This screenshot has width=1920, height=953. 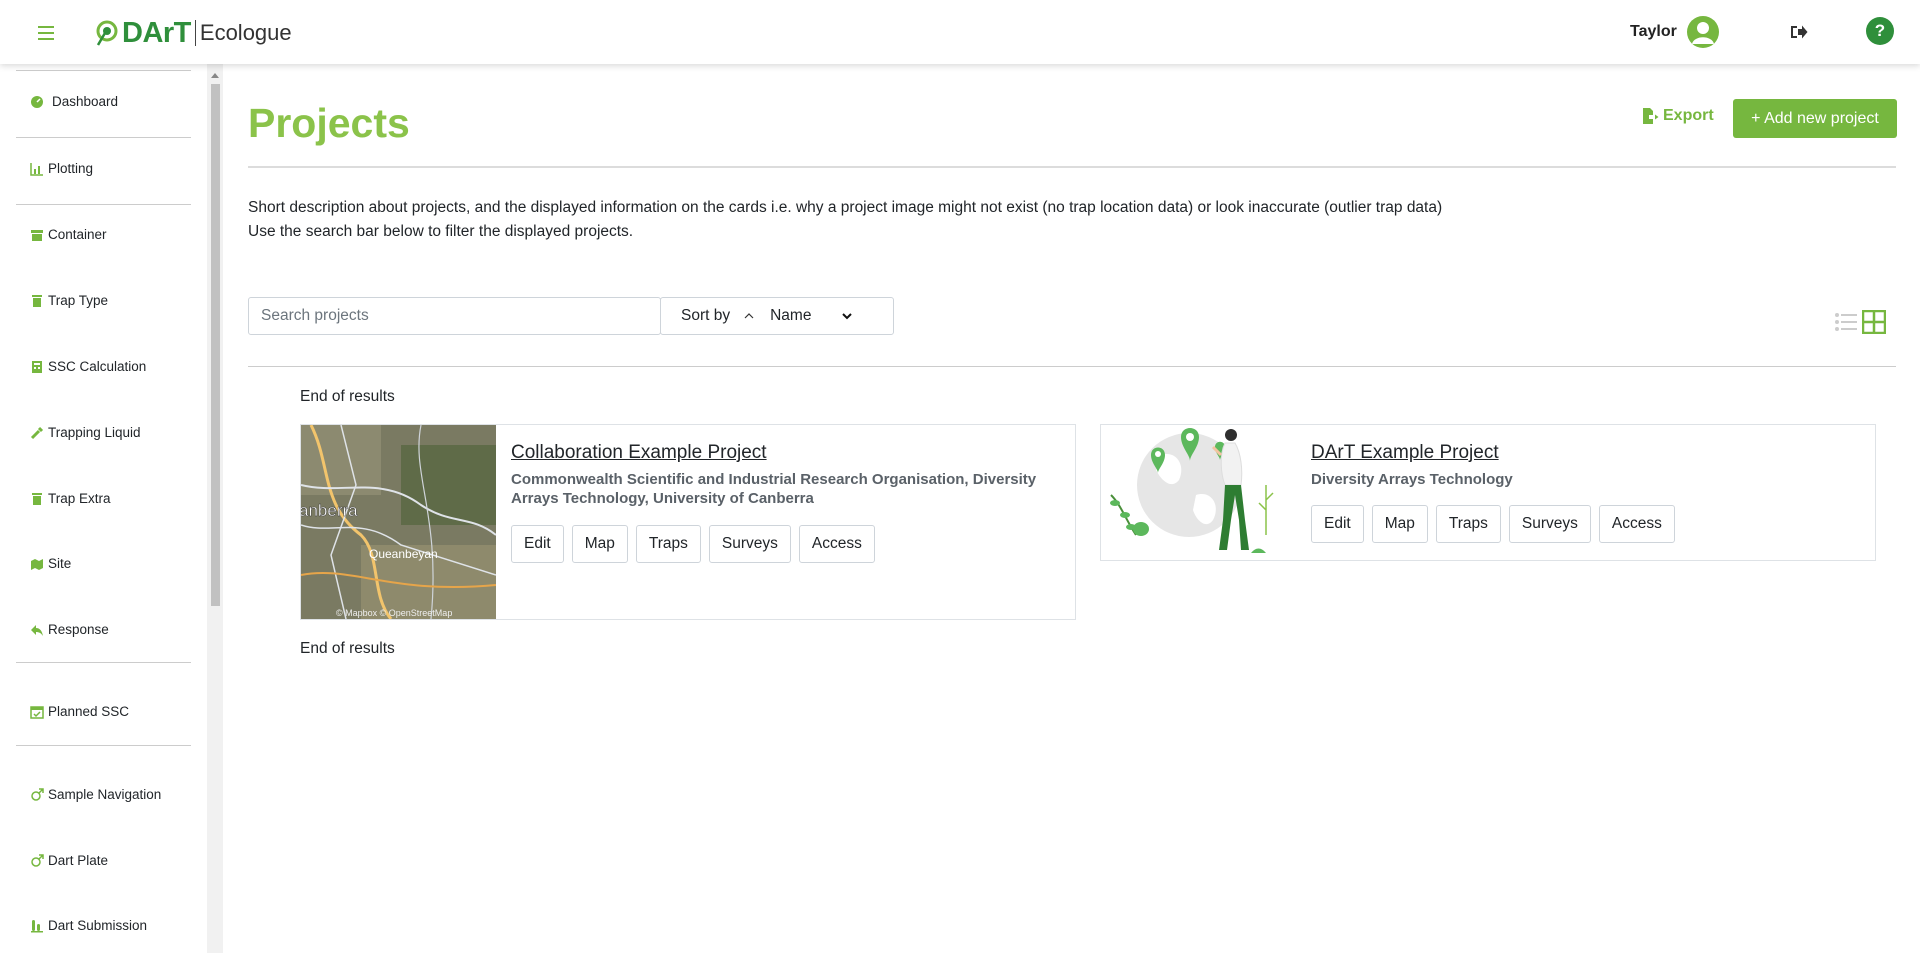 I want to click on sidebar-scroll-thumb, so click(x=215, y=345).